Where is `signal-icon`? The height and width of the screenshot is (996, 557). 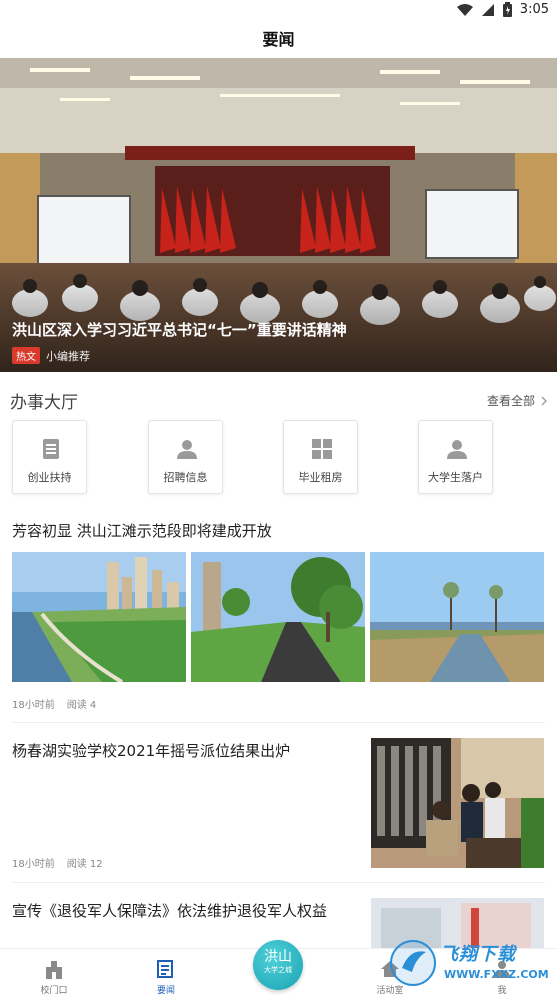 signal-icon is located at coordinates (487, 9).